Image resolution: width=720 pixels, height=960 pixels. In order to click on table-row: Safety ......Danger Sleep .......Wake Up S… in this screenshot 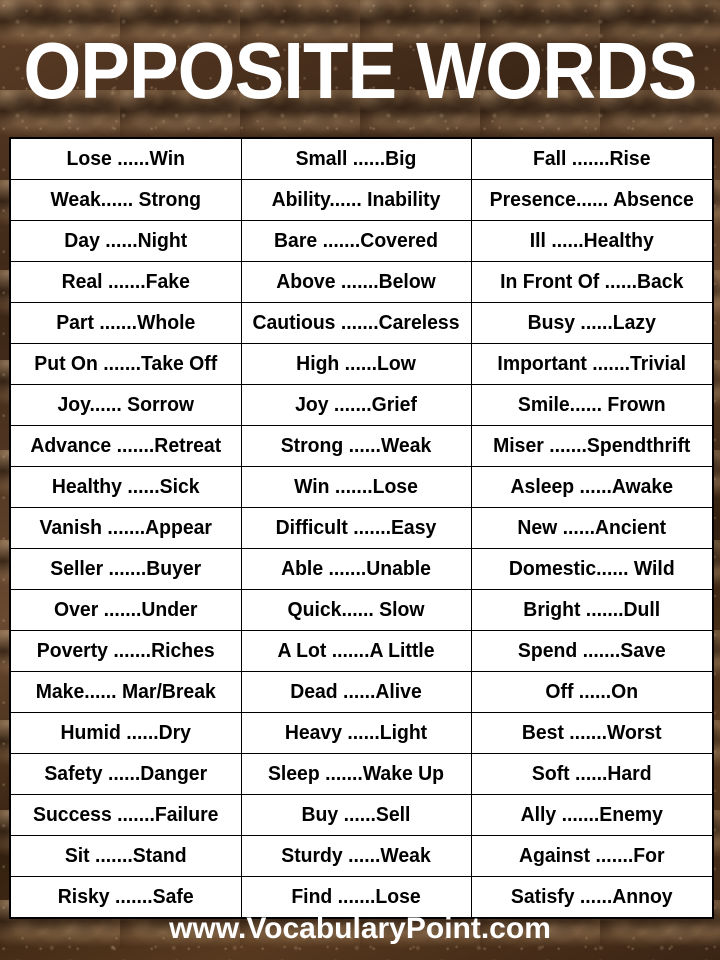, I will do `click(361, 774)`.